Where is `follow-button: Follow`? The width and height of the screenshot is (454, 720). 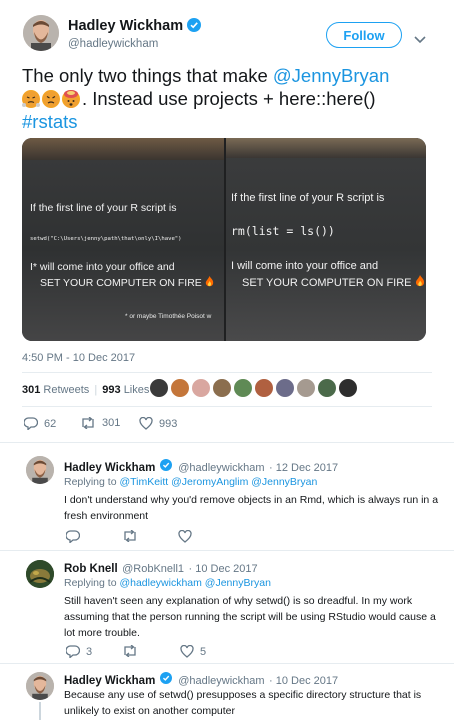
follow-button: Follow is located at coordinates (364, 35).